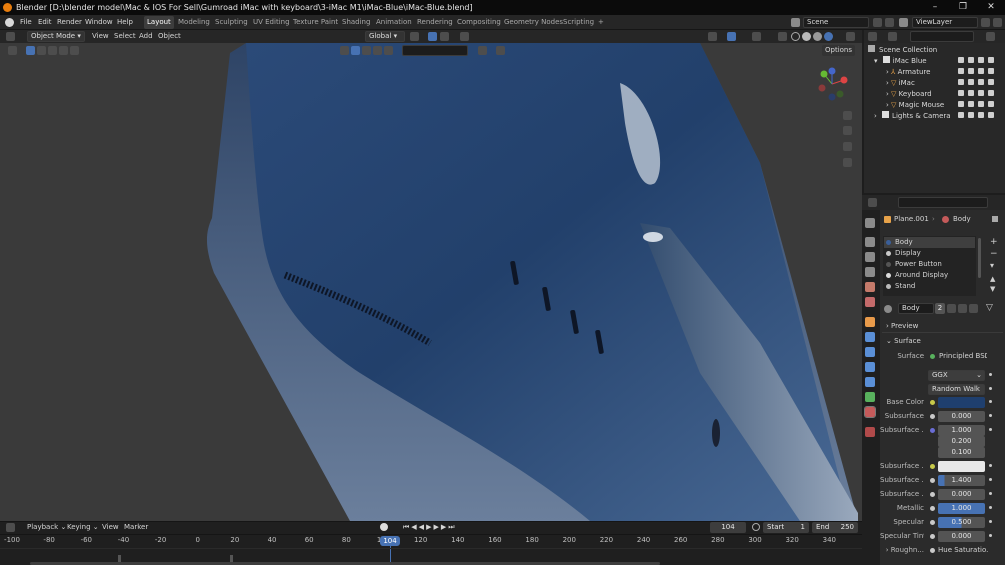 This screenshot has height=565, width=1005. What do you see at coordinates (41, 50) in the screenshot?
I see `select-extend-icon` at bounding box center [41, 50].